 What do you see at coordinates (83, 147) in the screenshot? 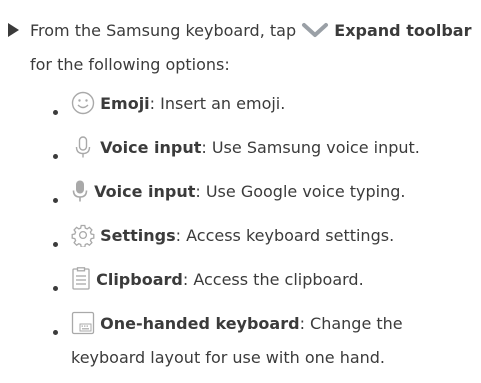
I see `microphone-outline-icon` at bounding box center [83, 147].